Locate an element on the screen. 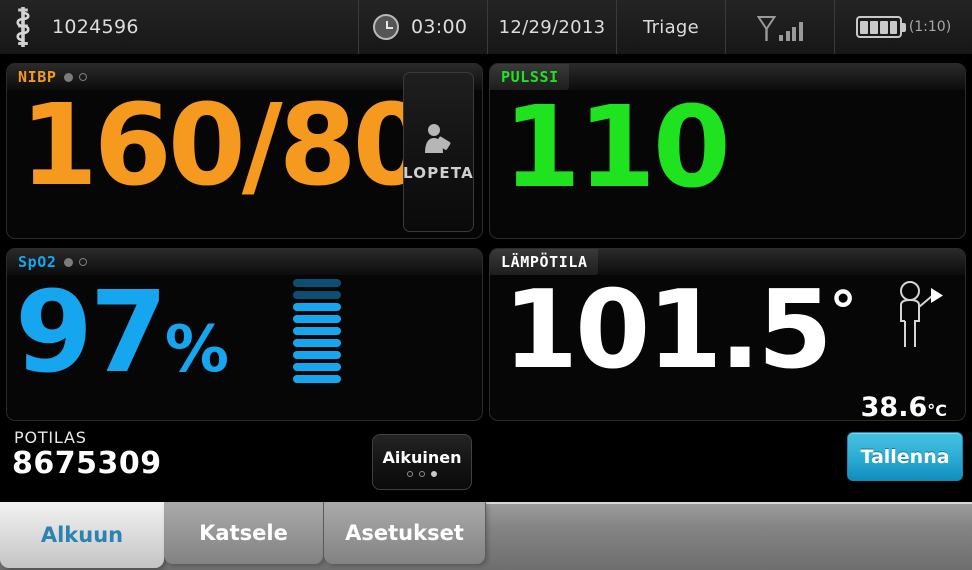 This screenshot has width=972, height=570. save-button-label: Tallenna is located at coordinates (905, 456).